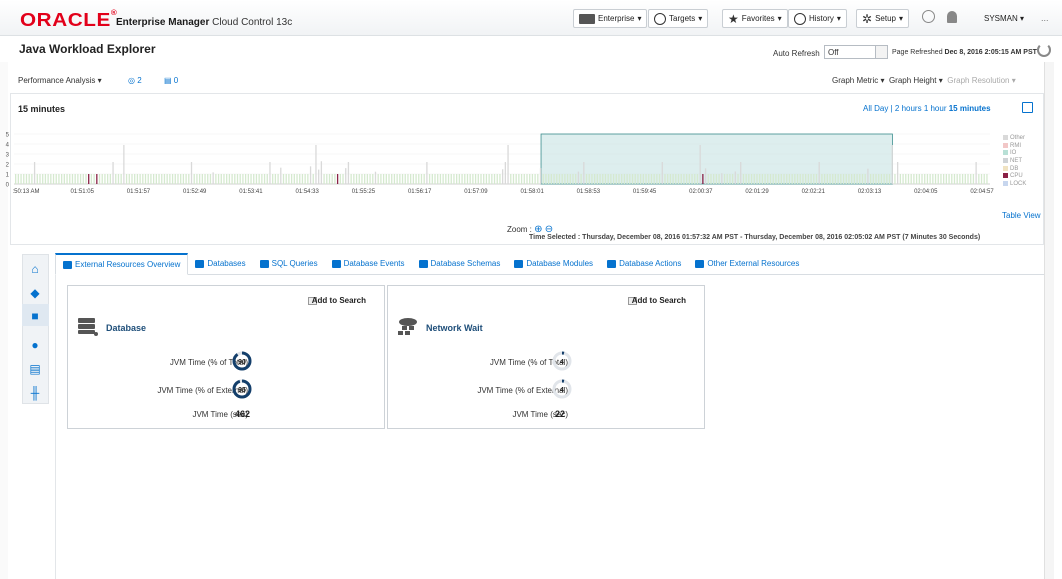  Describe the element at coordinates (970, 108) in the screenshot. I see `period-15-minutes: 15 minutes` at that location.